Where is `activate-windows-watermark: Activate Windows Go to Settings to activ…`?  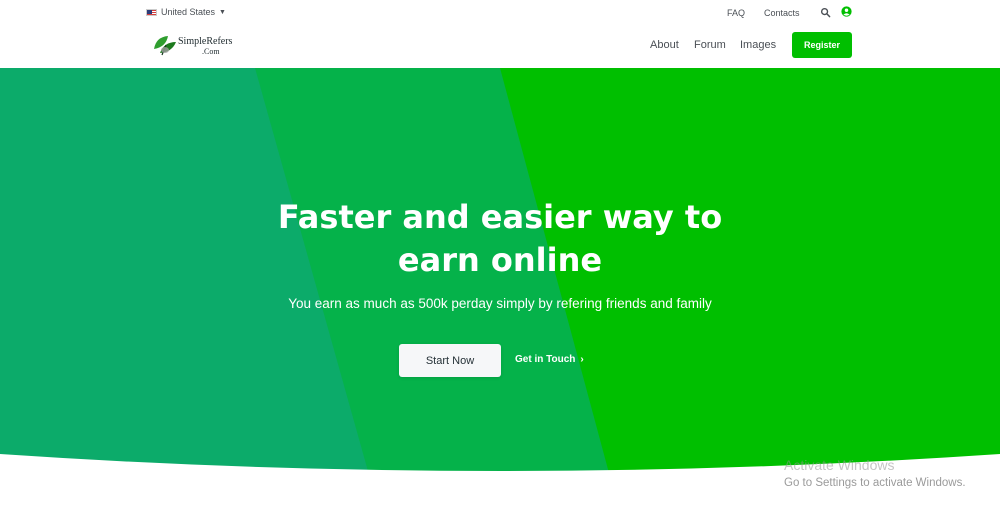 activate-windows-watermark: Activate Windows Go to Settings to activ… is located at coordinates (875, 473).